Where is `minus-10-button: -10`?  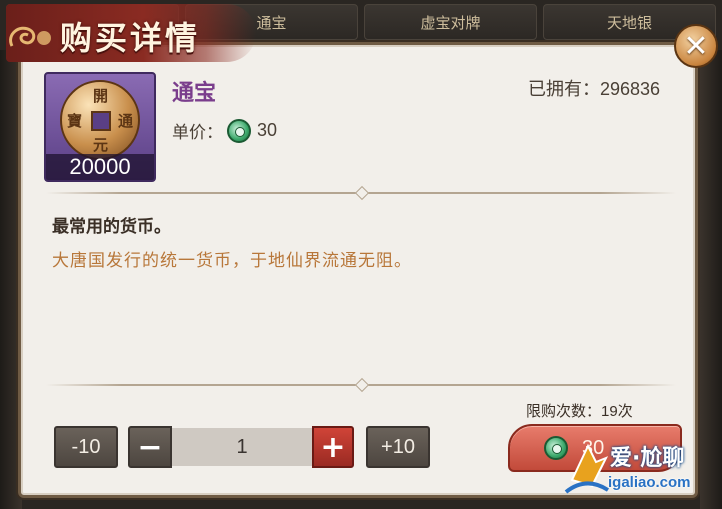 minus-10-button: -10 is located at coordinates (86, 447).